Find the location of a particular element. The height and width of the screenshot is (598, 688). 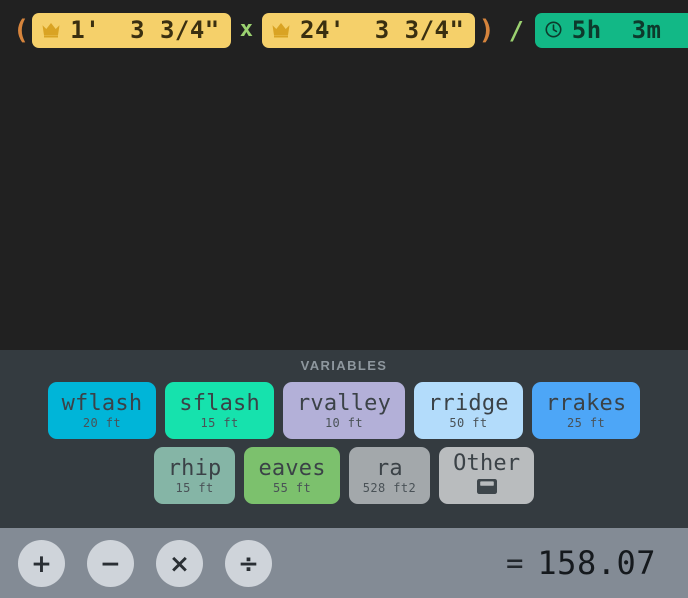

variables-section-title: VARIABLES is located at coordinates (344, 365).